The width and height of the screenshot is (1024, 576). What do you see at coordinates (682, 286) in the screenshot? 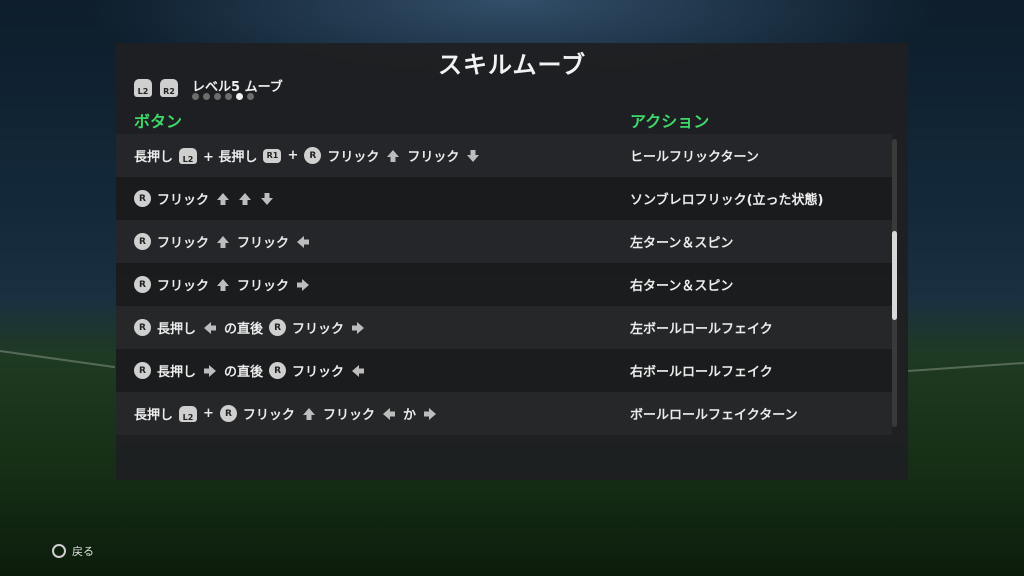
I see `action-name: 右ターン＆スピン` at bounding box center [682, 286].